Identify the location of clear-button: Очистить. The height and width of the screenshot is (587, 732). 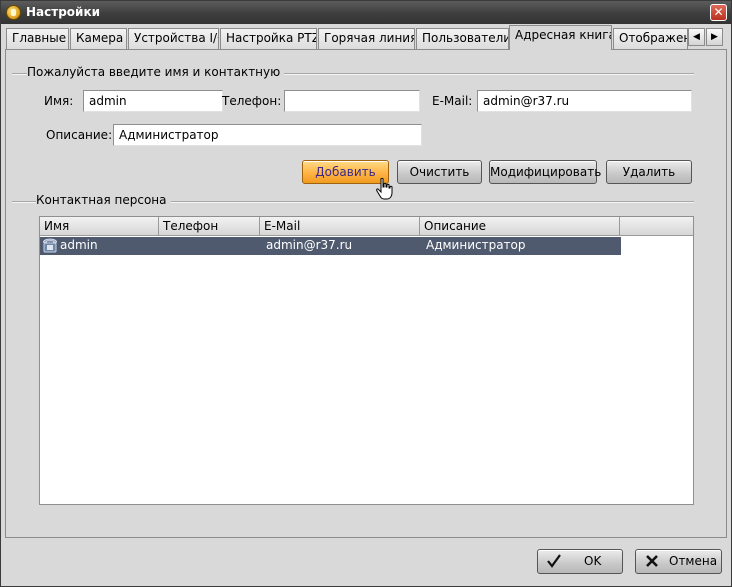
(439, 172).